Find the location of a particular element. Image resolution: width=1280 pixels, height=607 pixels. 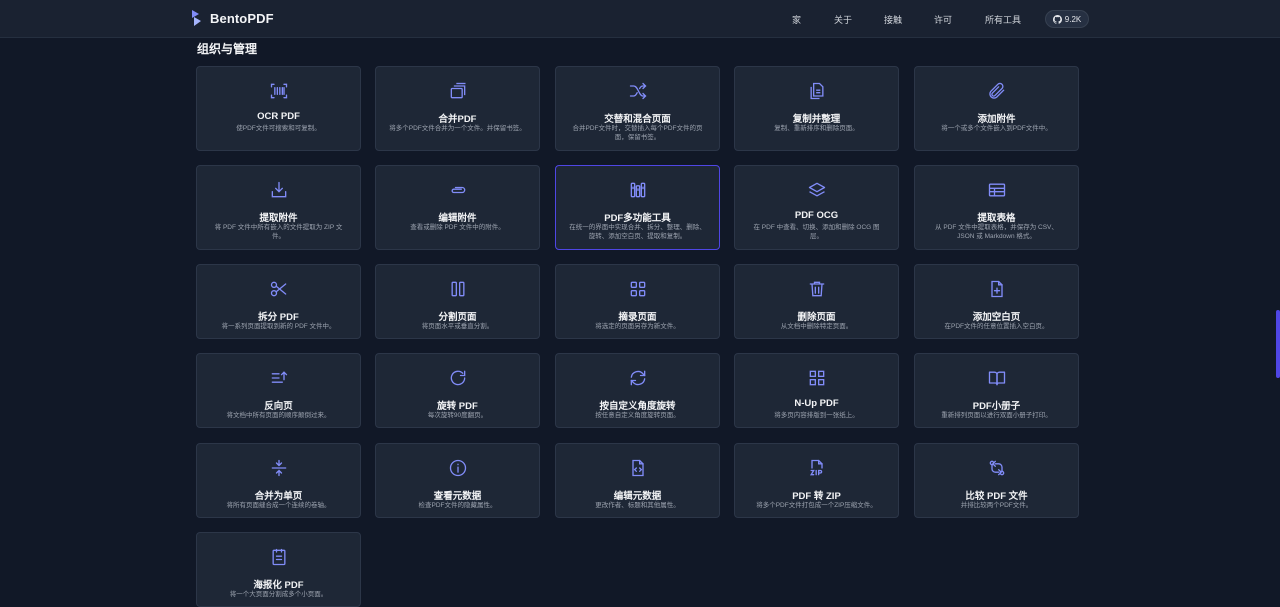

bento-logo-icon is located at coordinates (196, 18).